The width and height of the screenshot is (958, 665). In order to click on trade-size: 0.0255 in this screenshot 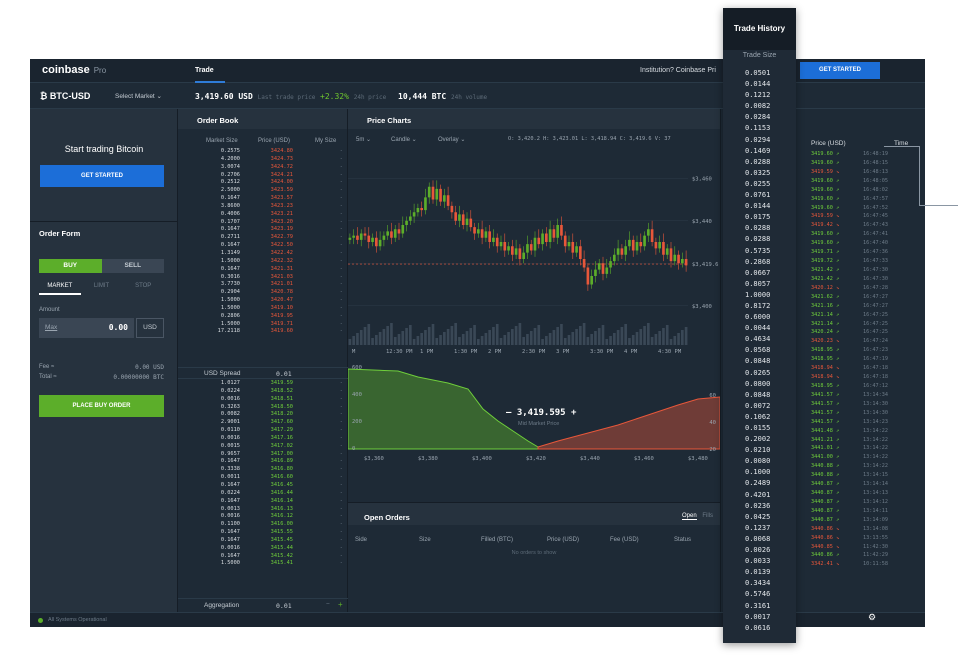, I will do `click(758, 183)`.